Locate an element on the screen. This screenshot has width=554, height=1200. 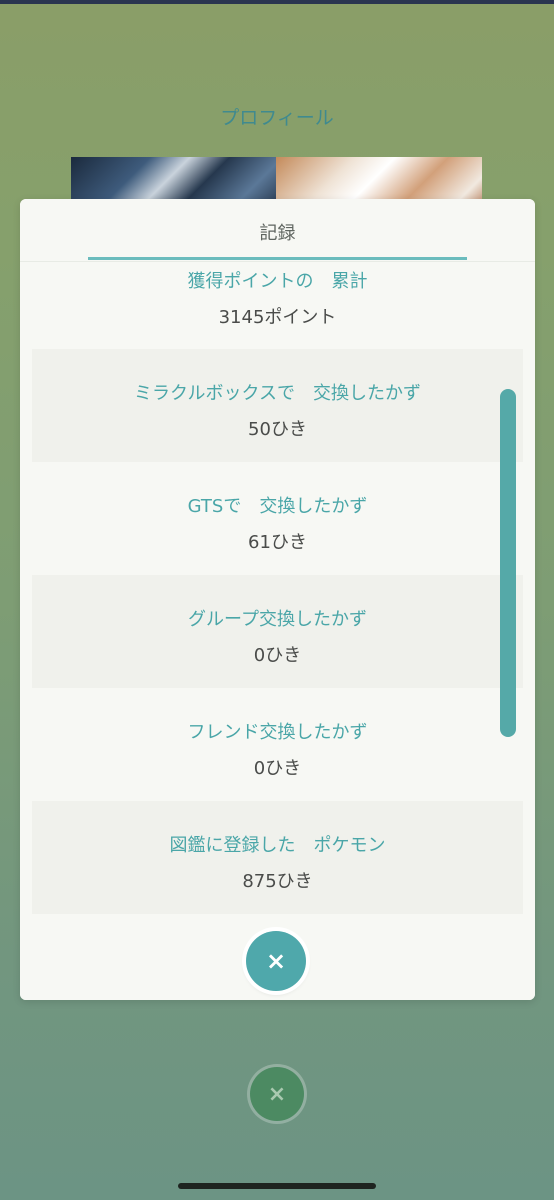
record-label: 図鑑に登録した ポケモン is located at coordinates (277, 845).